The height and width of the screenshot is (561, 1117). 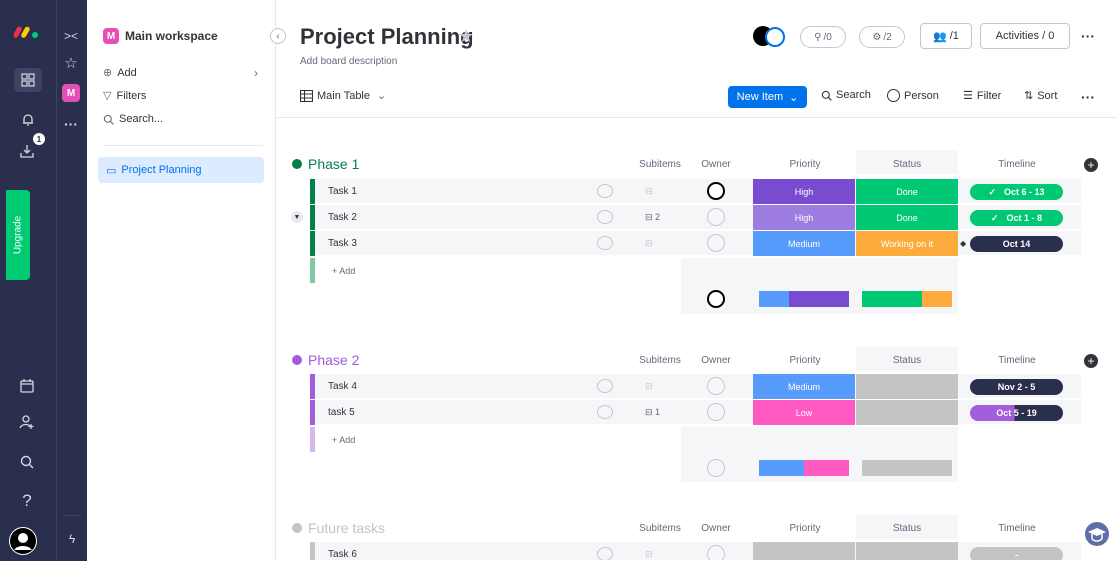 I want to click on item-name: Task 4, so click(x=342, y=386).